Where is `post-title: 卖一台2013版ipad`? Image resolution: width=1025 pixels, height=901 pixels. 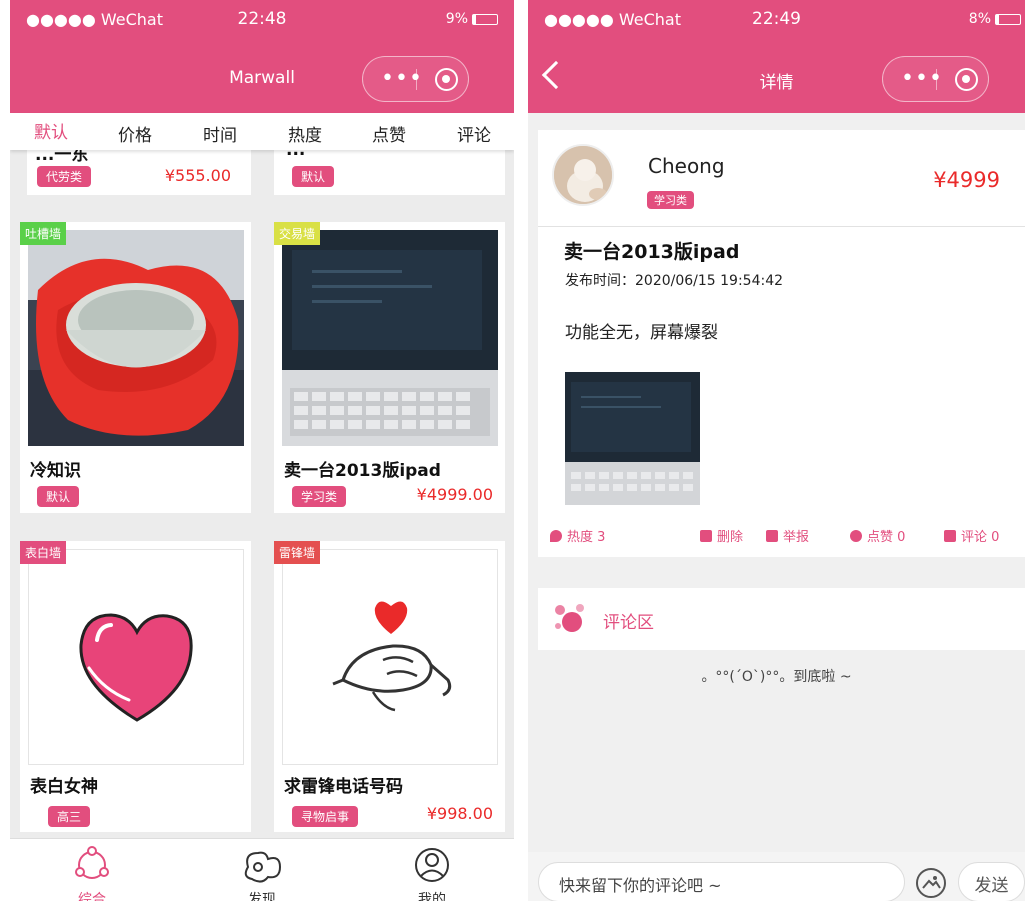
post-title: 卖一台2013版ipad is located at coordinates (652, 252).